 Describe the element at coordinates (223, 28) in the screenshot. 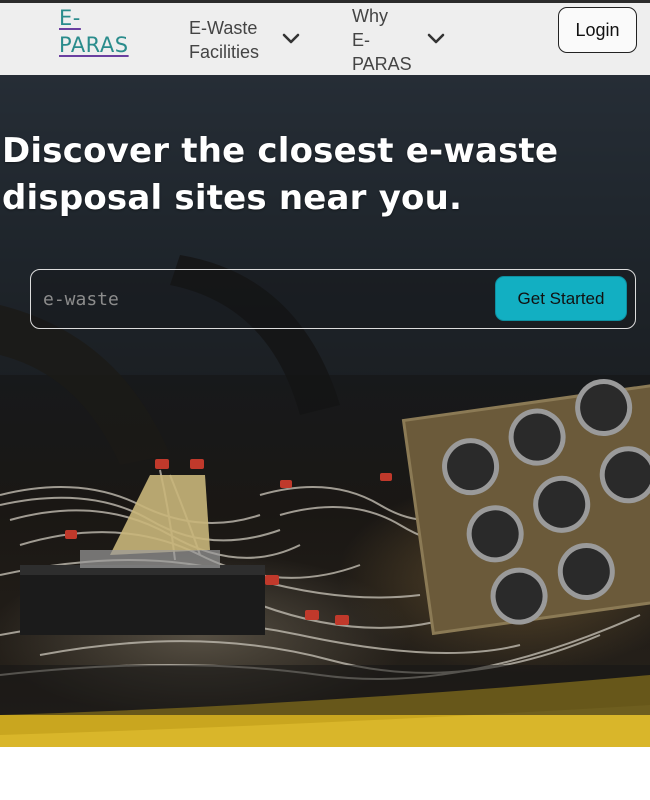

I see `nav-facilities-line-1: E-Waste` at that location.